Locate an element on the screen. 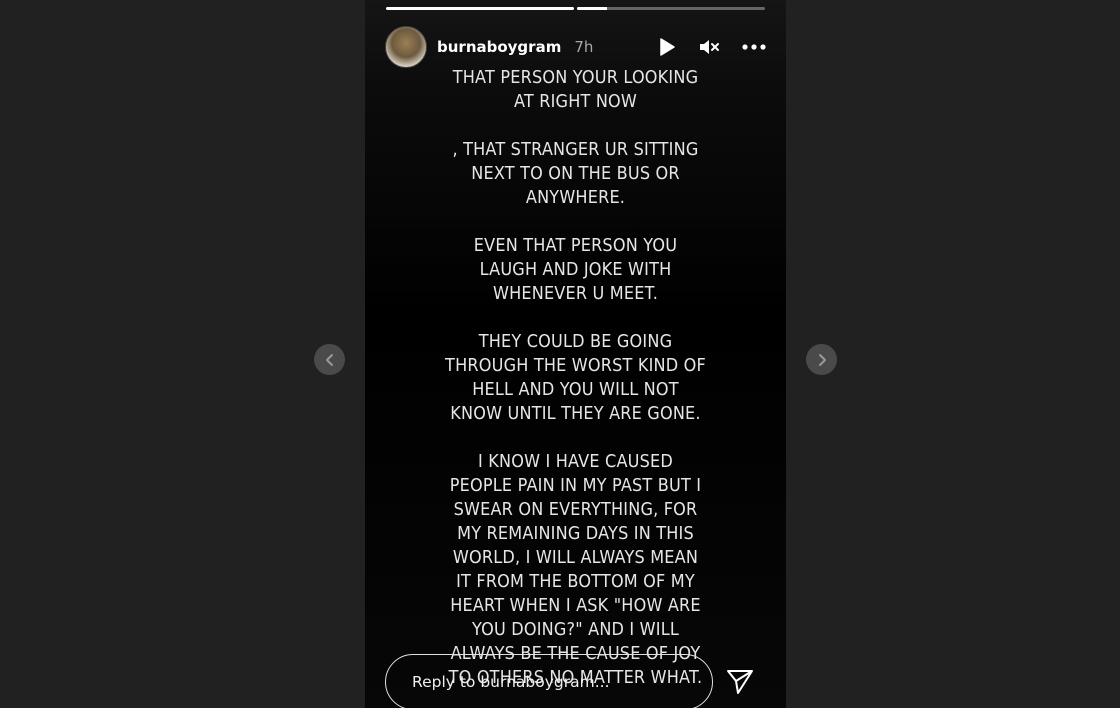  play-button is located at coordinates (667, 47).